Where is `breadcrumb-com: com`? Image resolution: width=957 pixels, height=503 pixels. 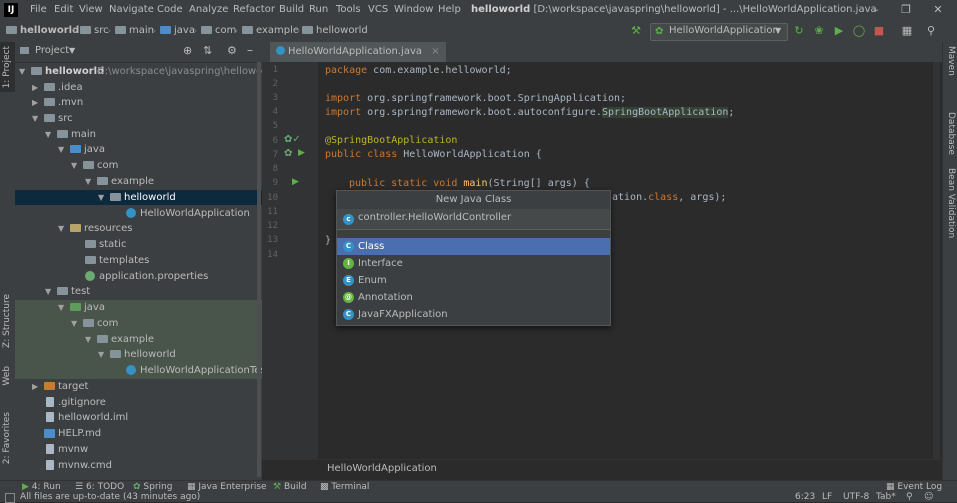 breadcrumb-com: com is located at coordinates (218, 30).